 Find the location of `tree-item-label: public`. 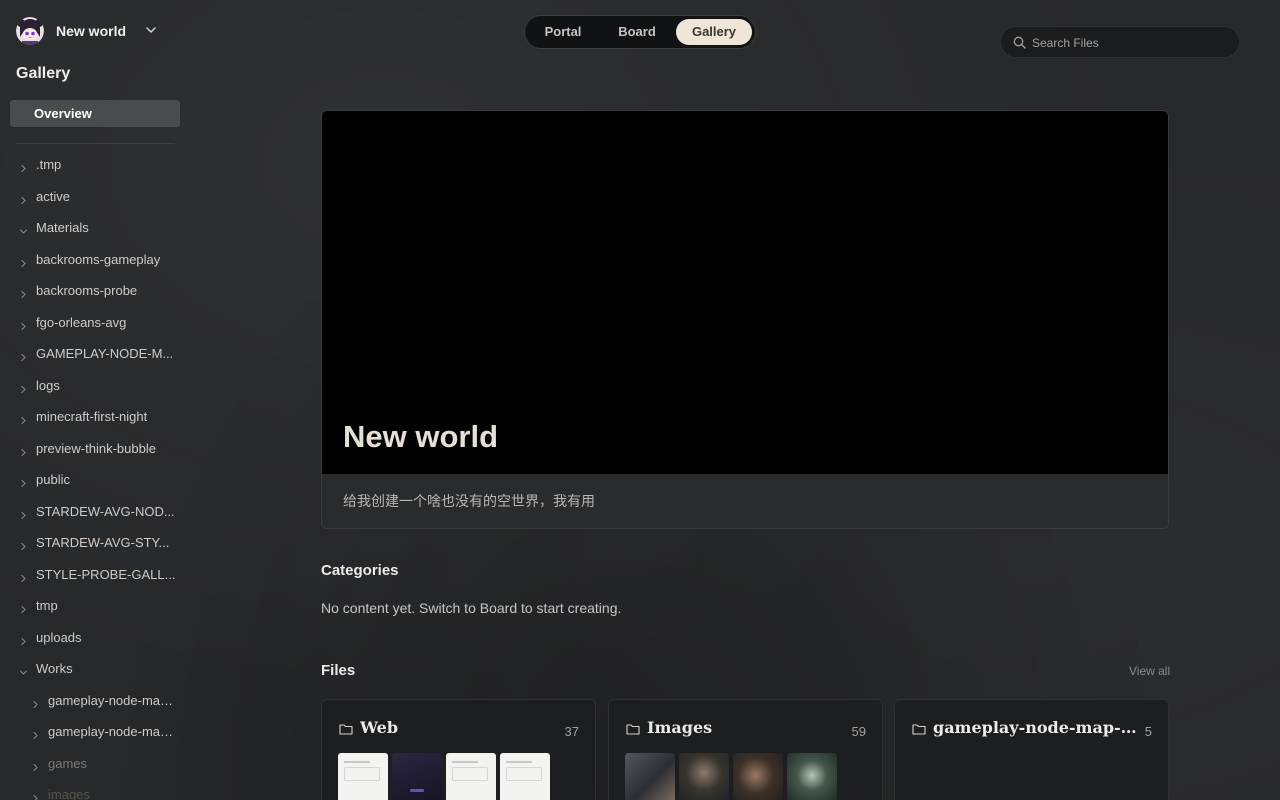

tree-item-label: public is located at coordinates (53, 479).